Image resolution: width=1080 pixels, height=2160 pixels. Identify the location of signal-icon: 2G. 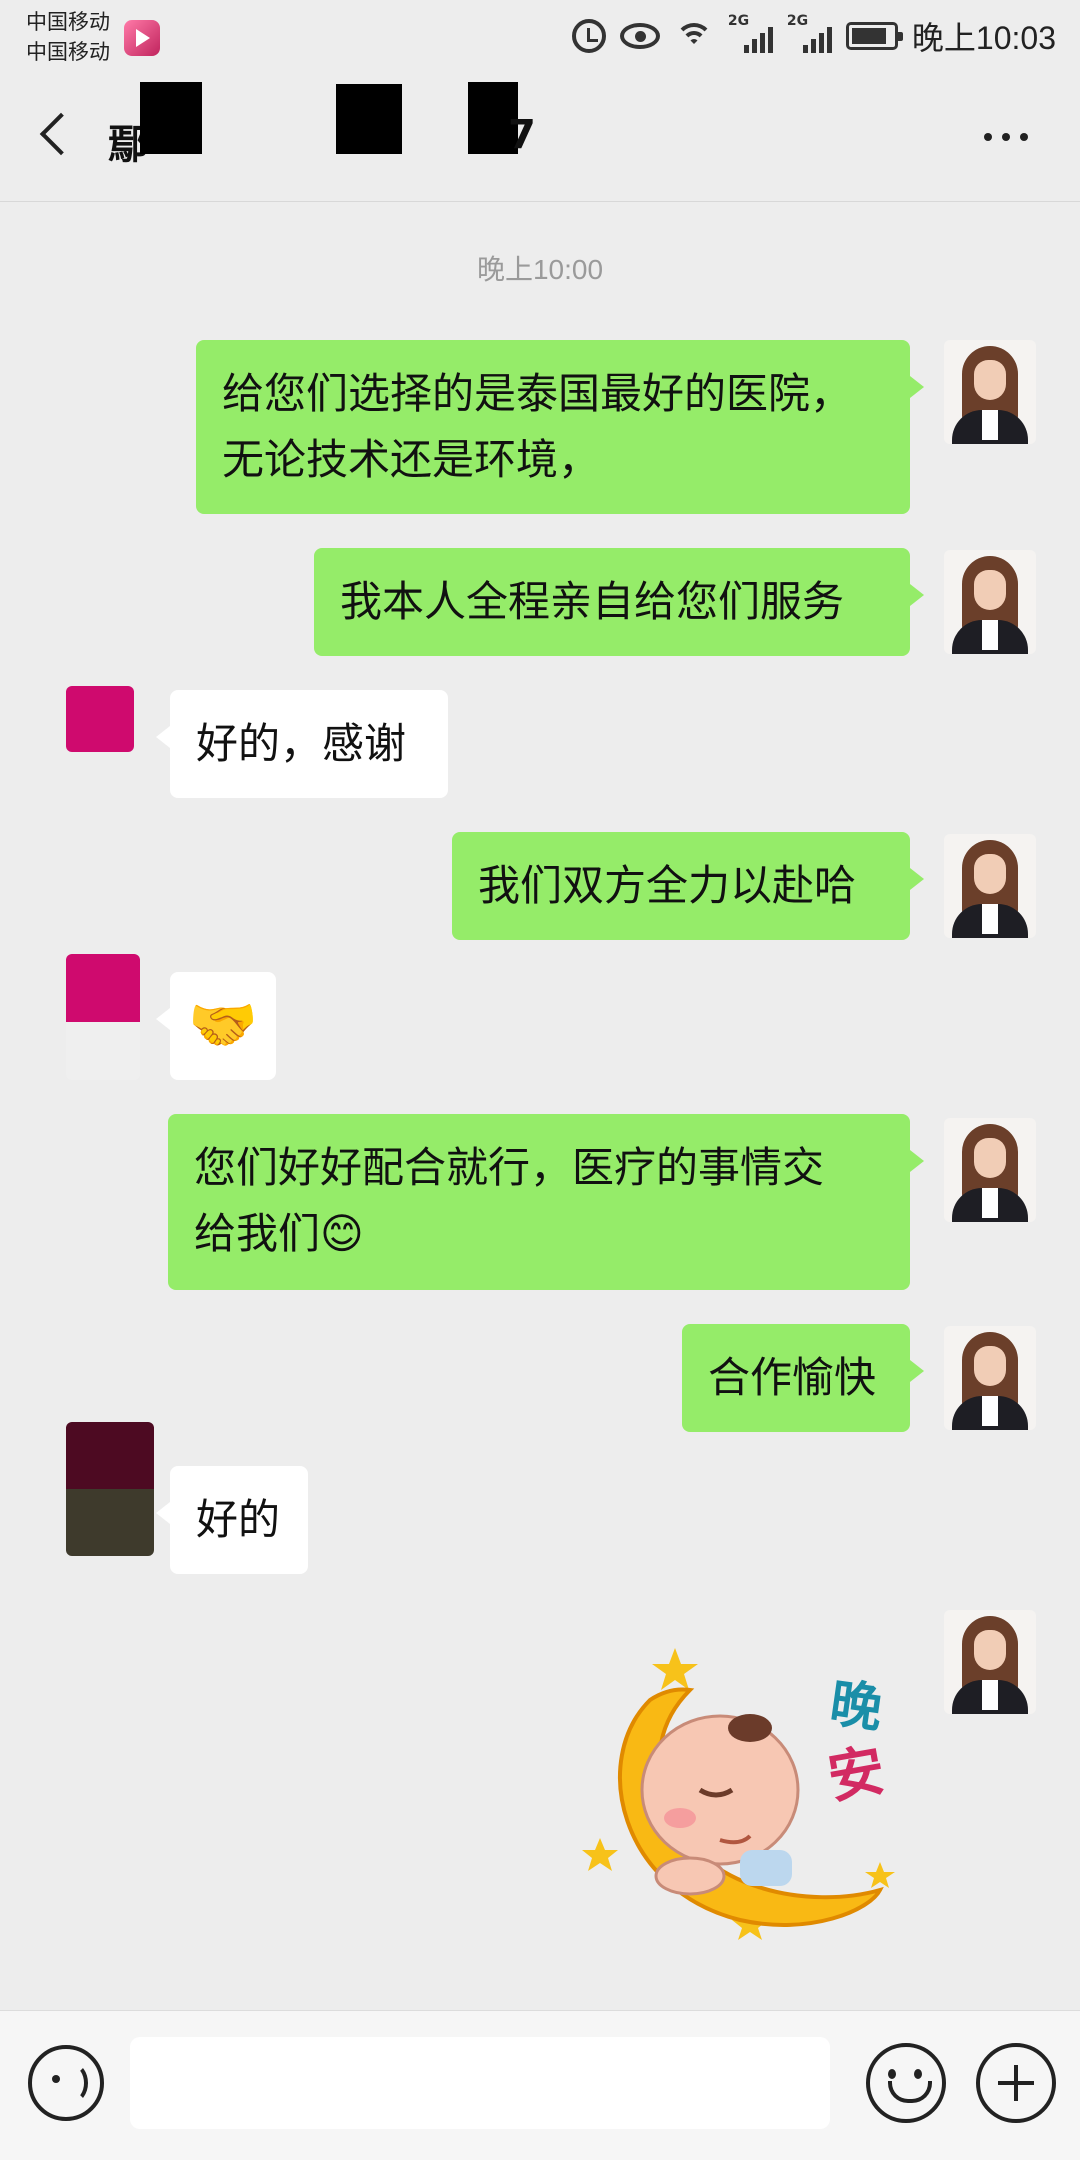
(750, 33).